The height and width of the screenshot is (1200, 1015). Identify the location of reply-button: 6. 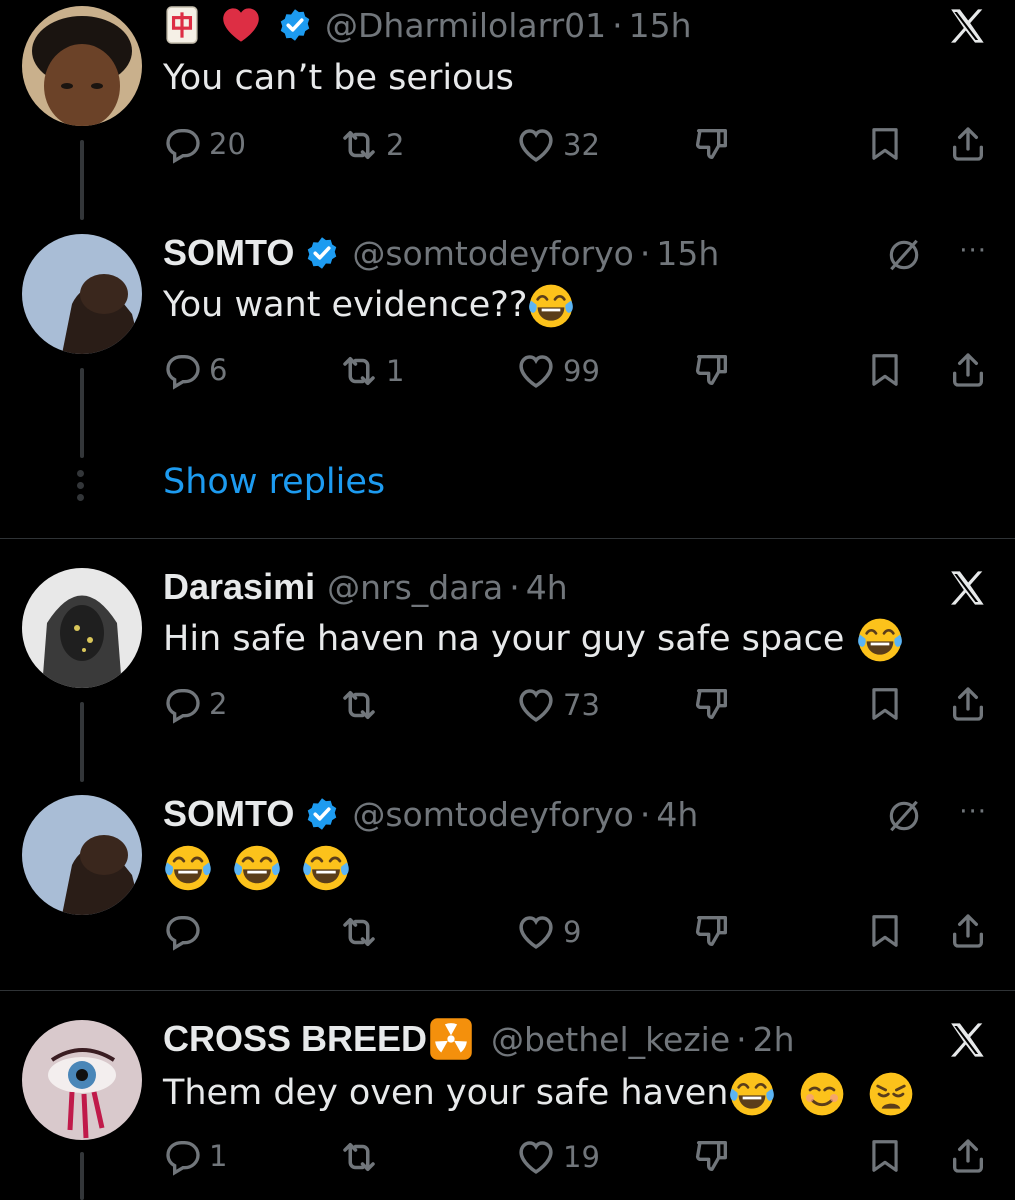
(195, 370).